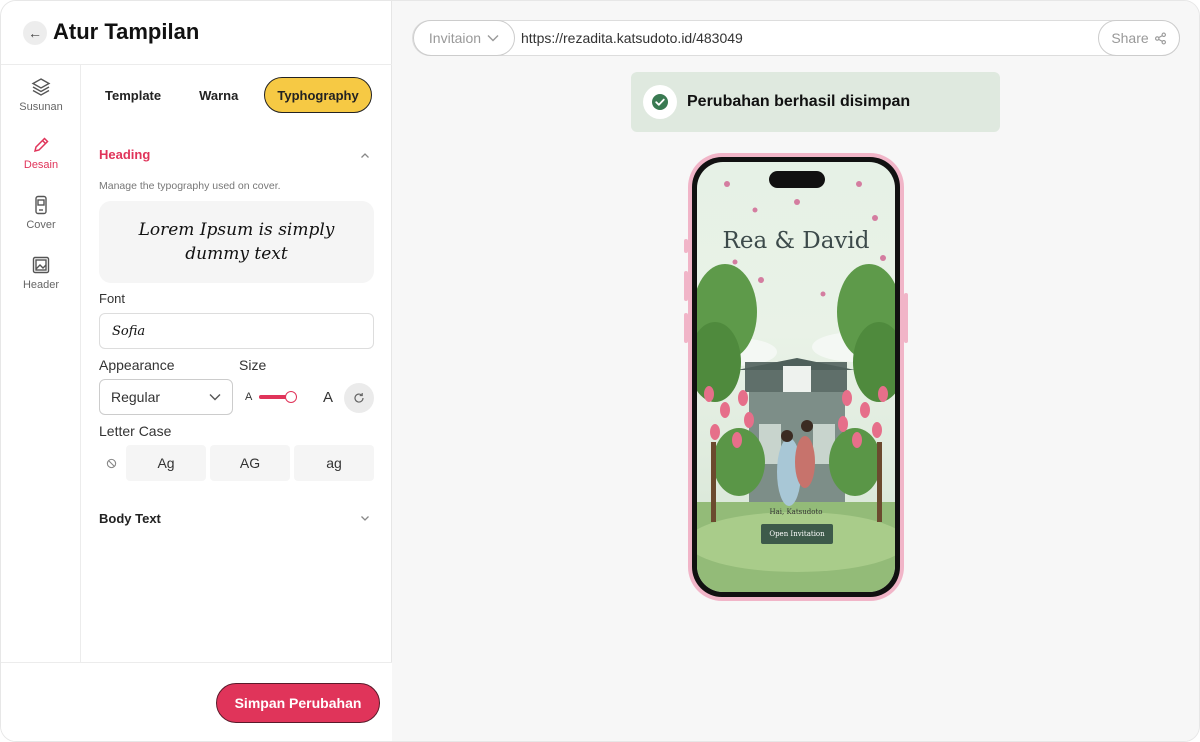  I want to click on refresh-icon, so click(359, 398).